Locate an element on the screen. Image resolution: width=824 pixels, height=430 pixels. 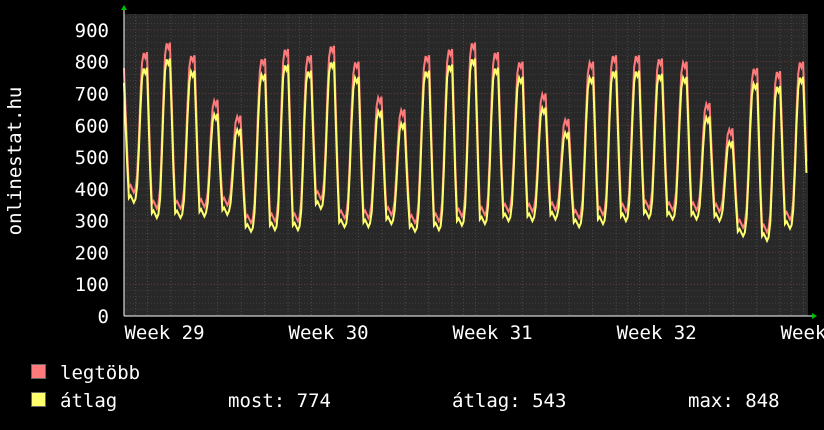
y-axis-arrow is located at coordinates (124, 7).